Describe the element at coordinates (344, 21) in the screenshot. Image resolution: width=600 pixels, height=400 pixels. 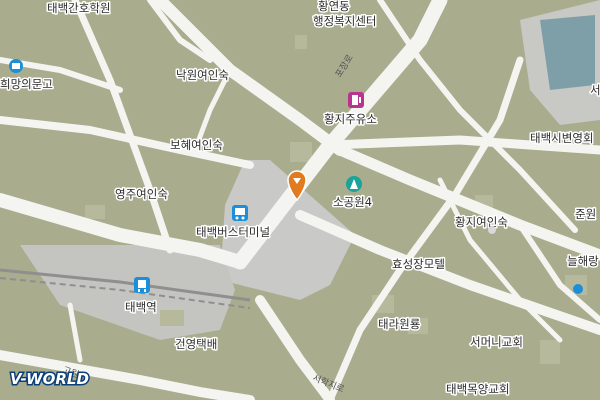
I see `label-hwangyeon-2: 행정복지센터` at that location.